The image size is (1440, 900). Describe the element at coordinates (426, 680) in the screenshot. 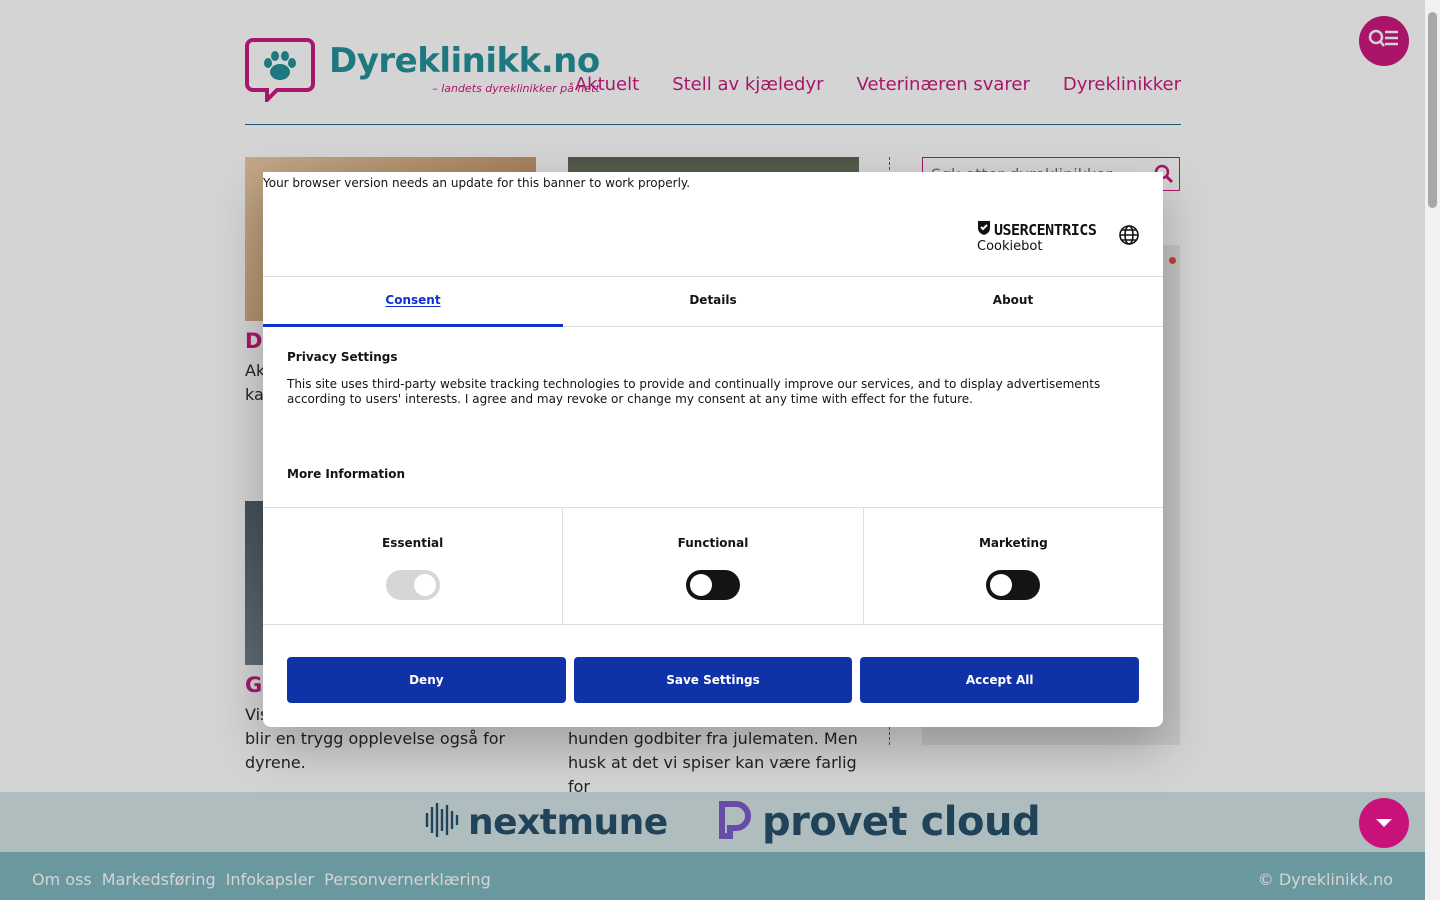

I see `deny-button: Deny` at that location.